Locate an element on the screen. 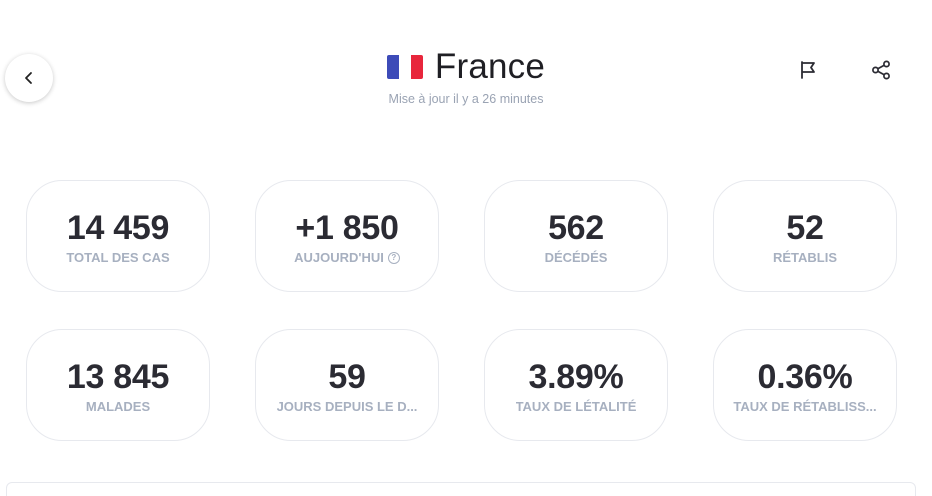  flag-icon is located at coordinates (808, 70).